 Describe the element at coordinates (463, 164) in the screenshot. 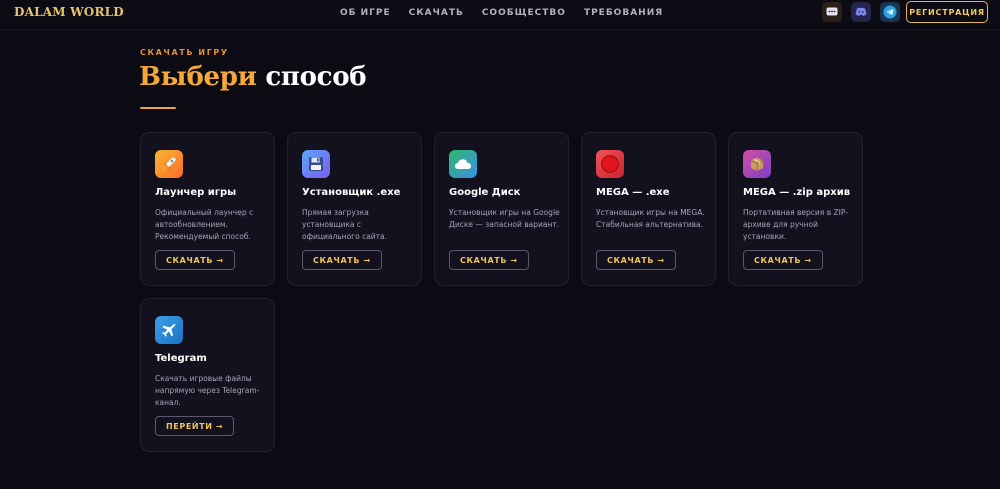

I see `cloud-icon` at that location.